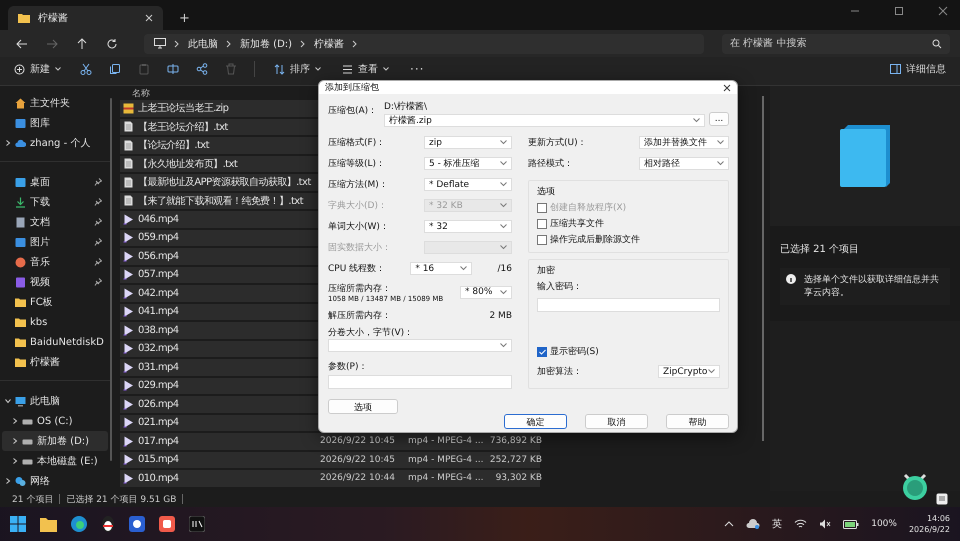 This screenshot has width=960, height=541. Describe the element at coordinates (174, 145) in the screenshot. I see `file-name: 【论坛介绍】.txt` at that location.